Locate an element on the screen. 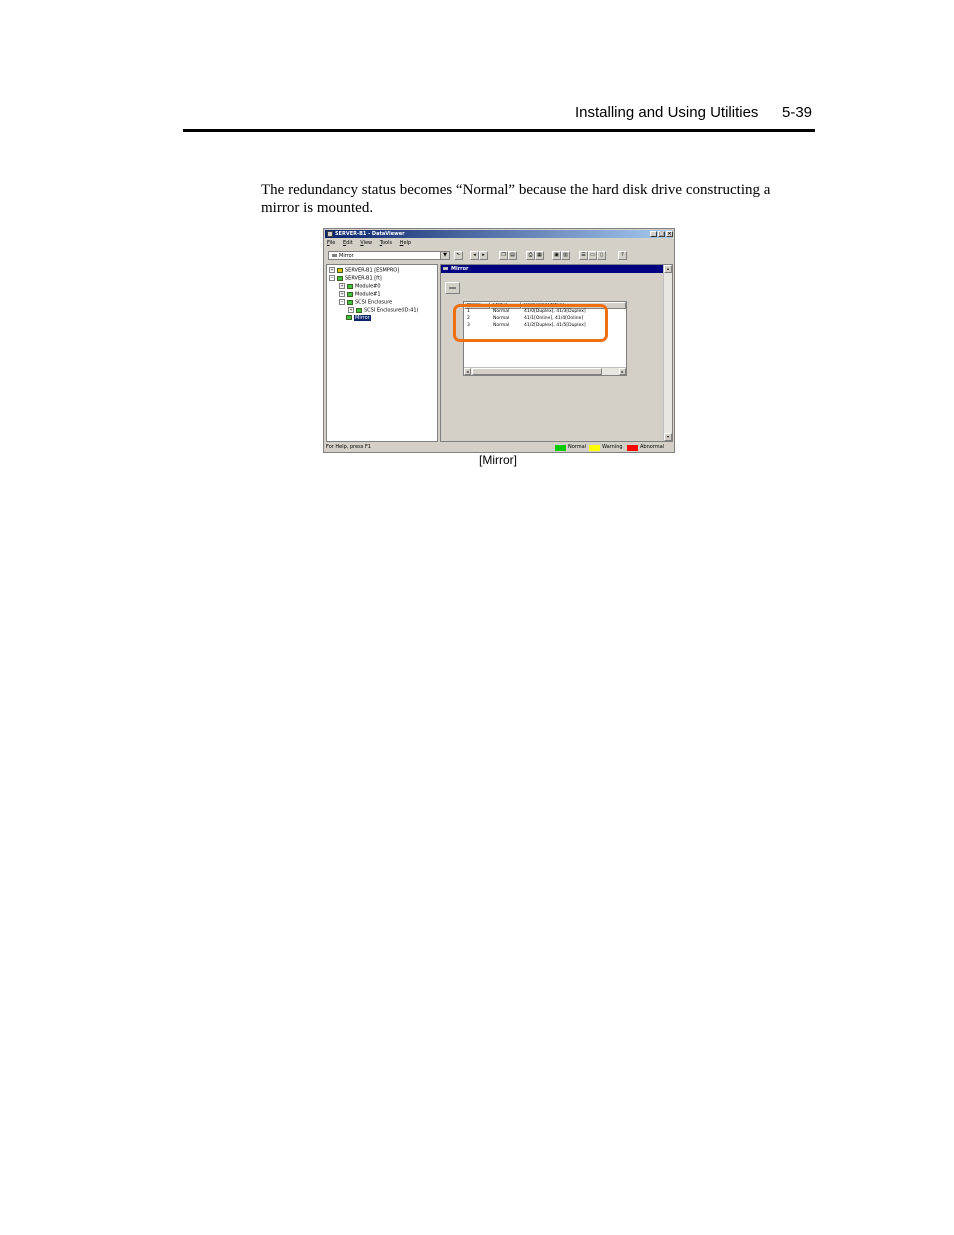 The height and width of the screenshot is (1235, 954). menu-tools: Tools is located at coordinates (386, 243).